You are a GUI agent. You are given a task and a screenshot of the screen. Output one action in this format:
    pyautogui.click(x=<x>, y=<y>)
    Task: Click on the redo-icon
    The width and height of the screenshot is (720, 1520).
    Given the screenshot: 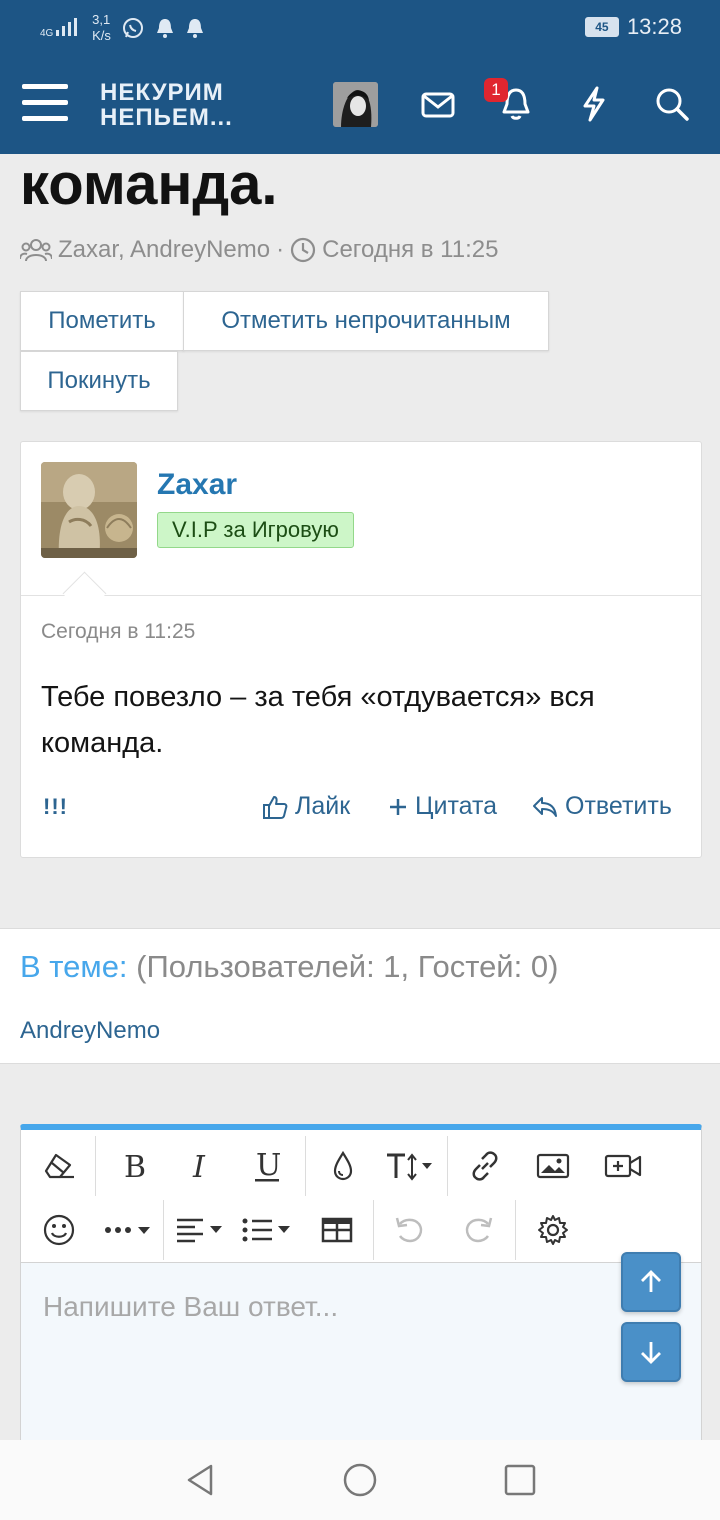 What is the action you would take?
    pyautogui.click(x=479, y=1230)
    